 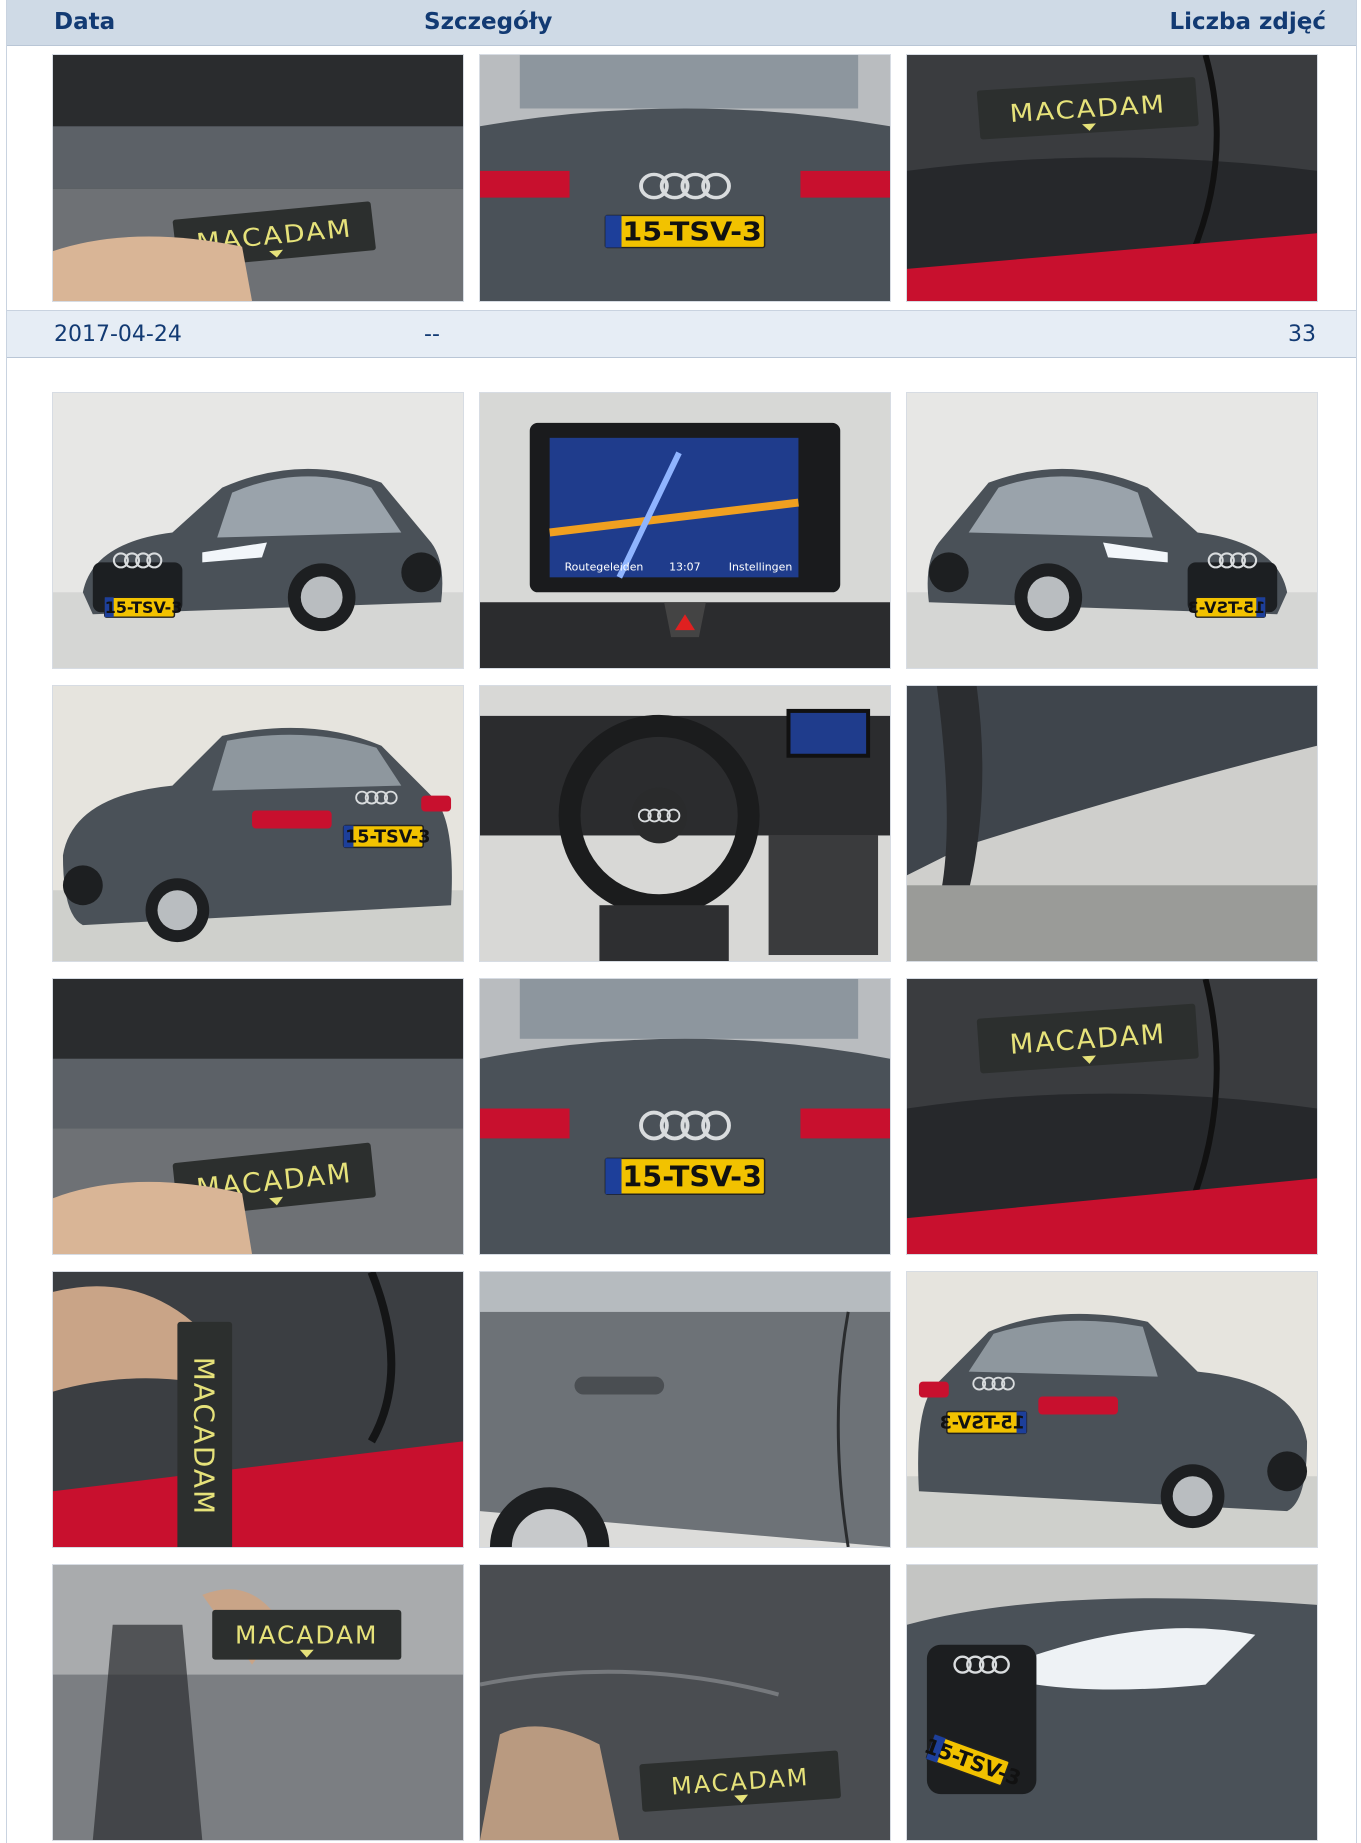 What do you see at coordinates (432, 334) in the screenshot?
I see `row-details: --` at bounding box center [432, 334].